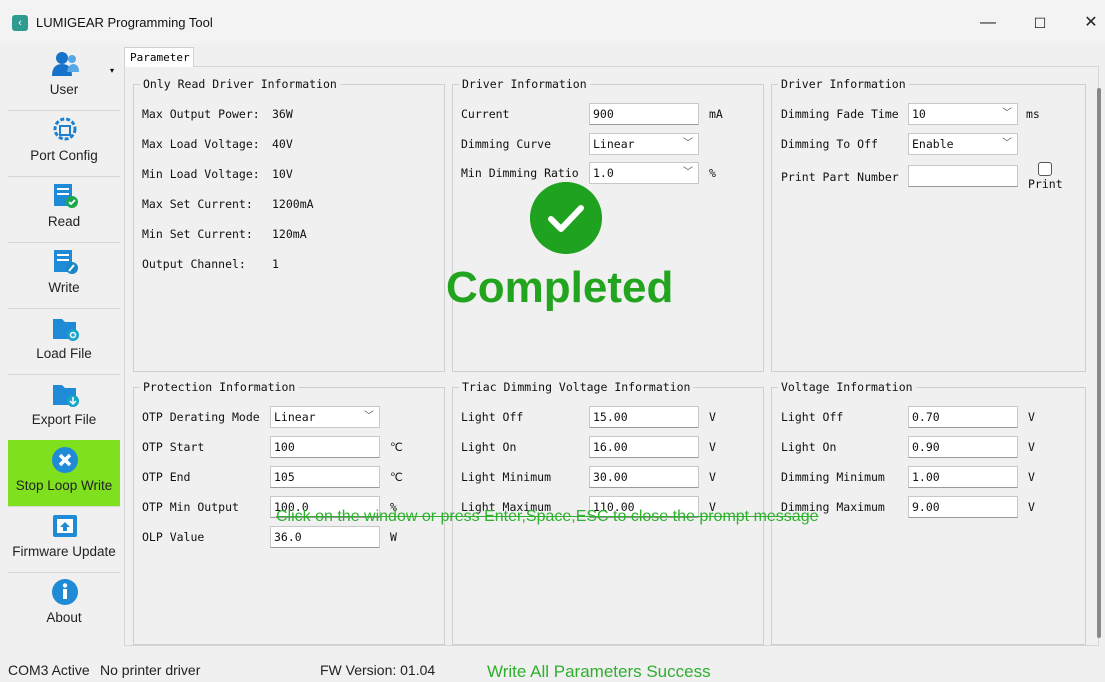 The image size is (1105, 682). Describe the element at coordinates (506, 144) in the screenshot. I see `dimming-curve-label: Dimming Curve` at that location.